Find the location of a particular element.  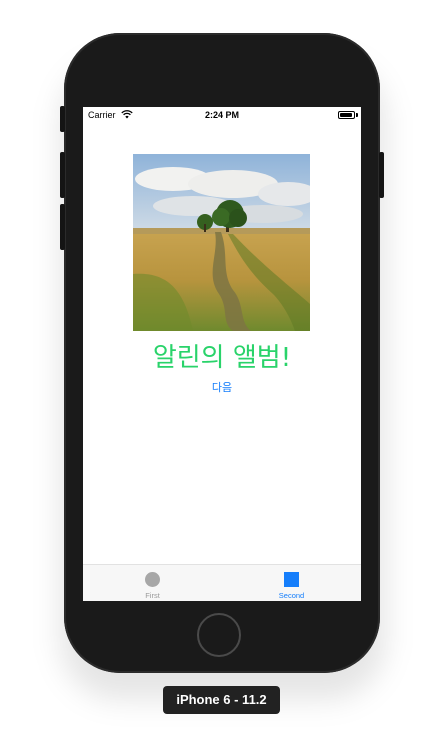

status-time: 2:24 PM is located at coordinates (221, 115).